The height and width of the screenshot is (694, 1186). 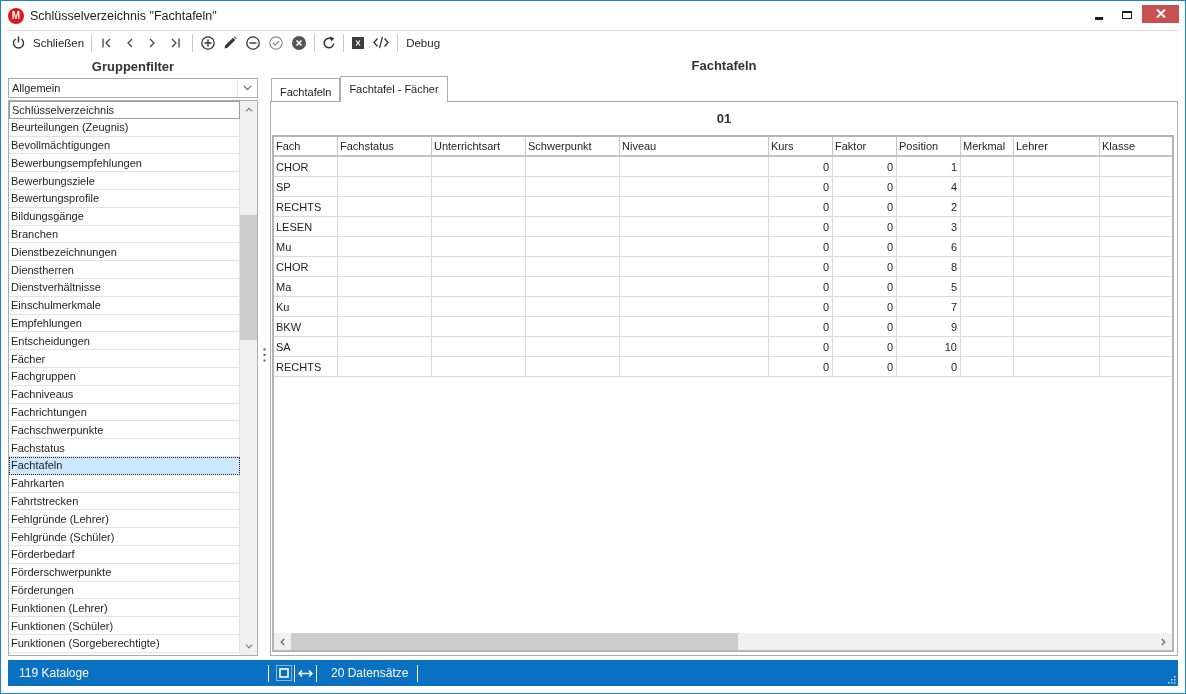 What do you see at coordinates (394, 89) in the screenshot?
I see `tab: Fachtafel - Fächer` at bounding box center [394, 89].